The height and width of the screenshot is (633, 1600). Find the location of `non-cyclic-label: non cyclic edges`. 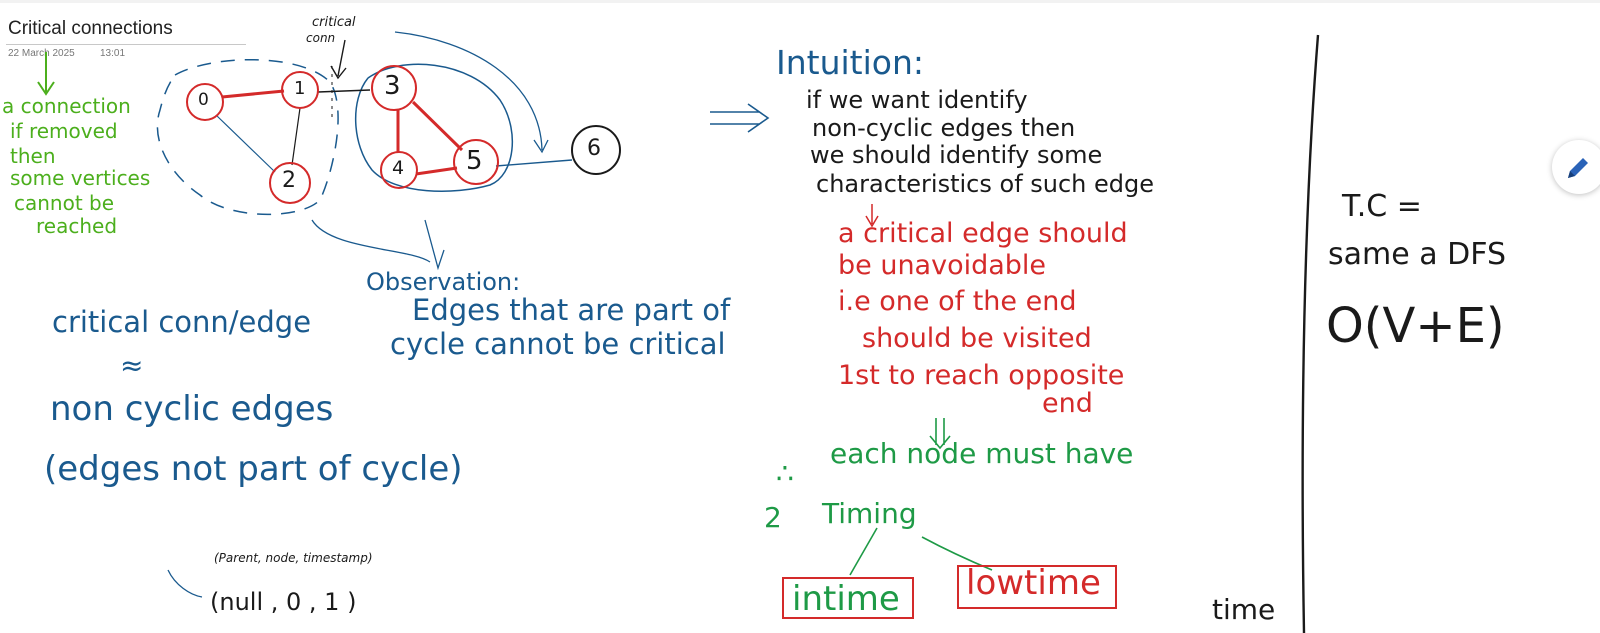

non-cyclic-label: non cyclic edges is located at coordinates (192, 409).